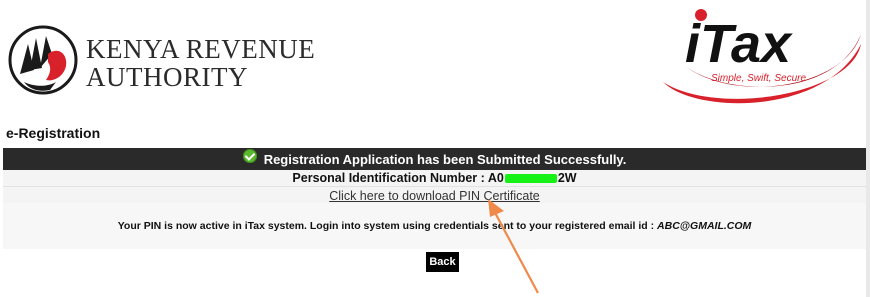 The height and width of the screenshot is (297, 870). What do you see at coordinates (201, 49) in the screenshot?
I see `org-name-line1: KENYA REVENUE` at bounding box center [201, 49].